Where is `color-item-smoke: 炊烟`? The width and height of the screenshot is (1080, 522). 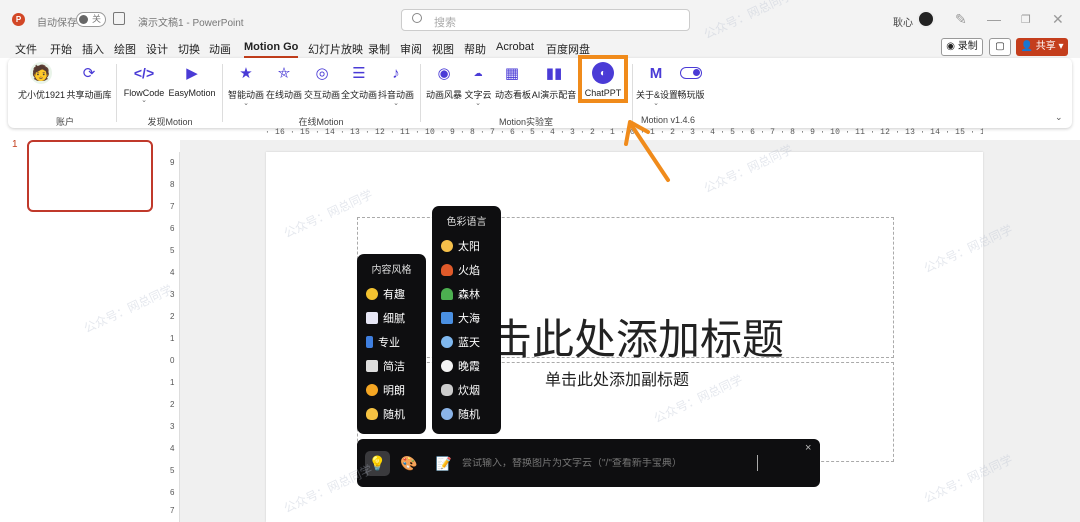 color-item-smoke: 炊烟 is located at coordinates (460, 390).